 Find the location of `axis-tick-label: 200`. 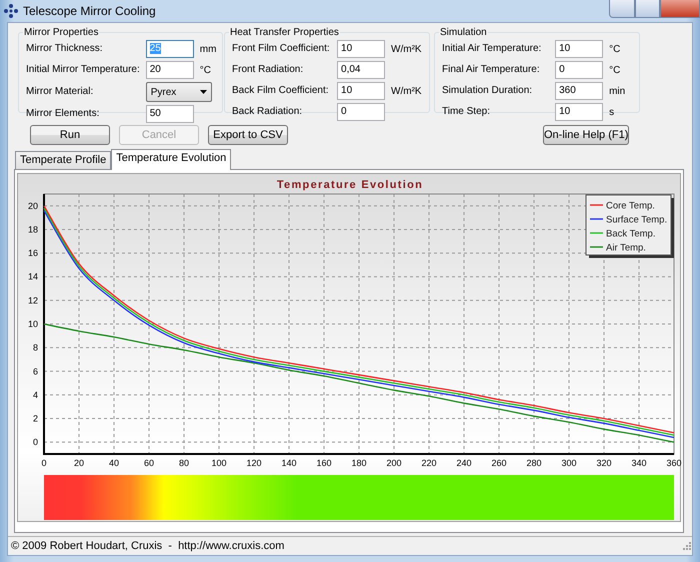

axis-tick-label: 200 is located at coordinates (394, 463).